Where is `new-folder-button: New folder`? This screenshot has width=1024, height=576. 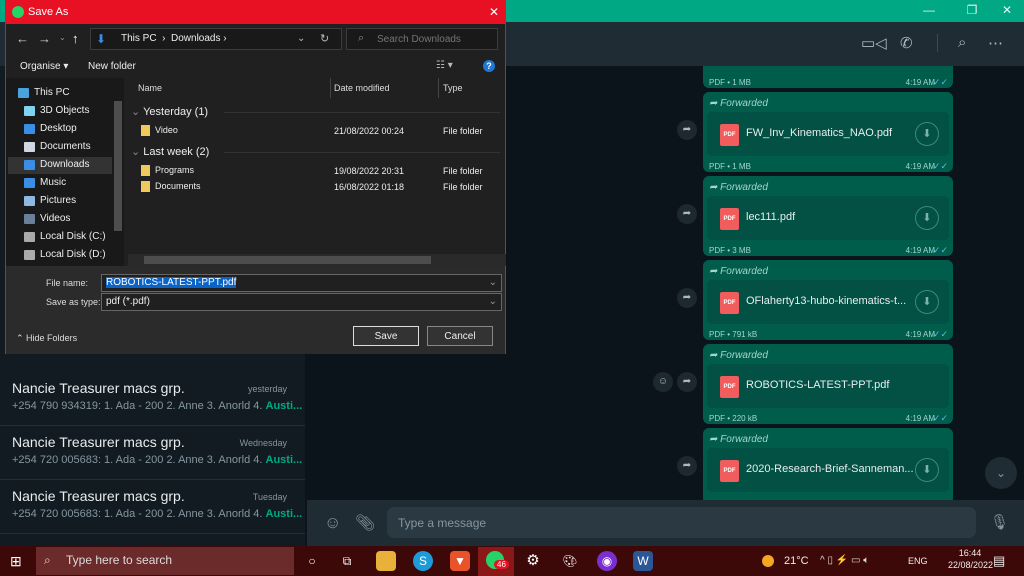
new-folder-button: New folder is located at coordinates (112, 66).